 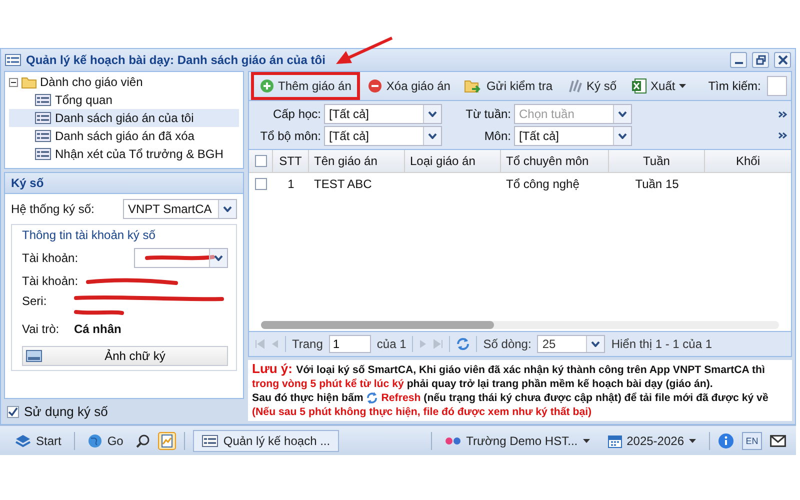 I want to click on pen-icon, so click(x=574, y=86).